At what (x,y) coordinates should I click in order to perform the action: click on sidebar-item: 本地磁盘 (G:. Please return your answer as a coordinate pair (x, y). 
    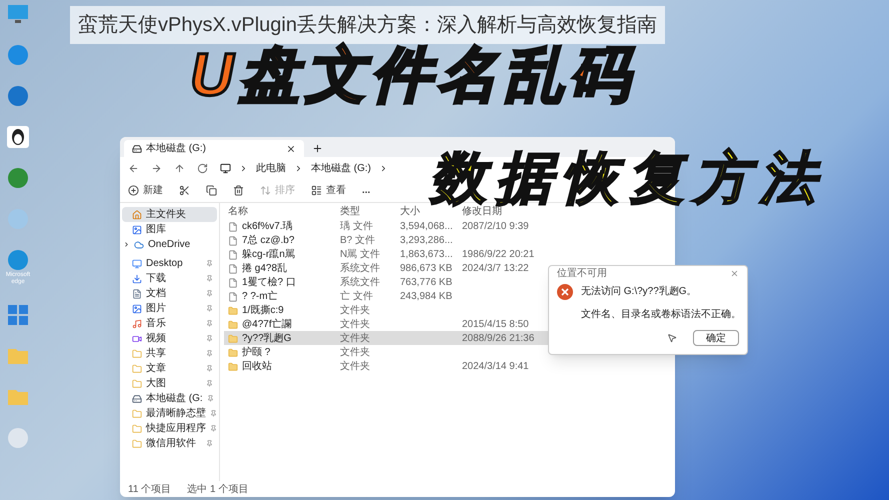
    Looking at the image, I should click on (169, 398).